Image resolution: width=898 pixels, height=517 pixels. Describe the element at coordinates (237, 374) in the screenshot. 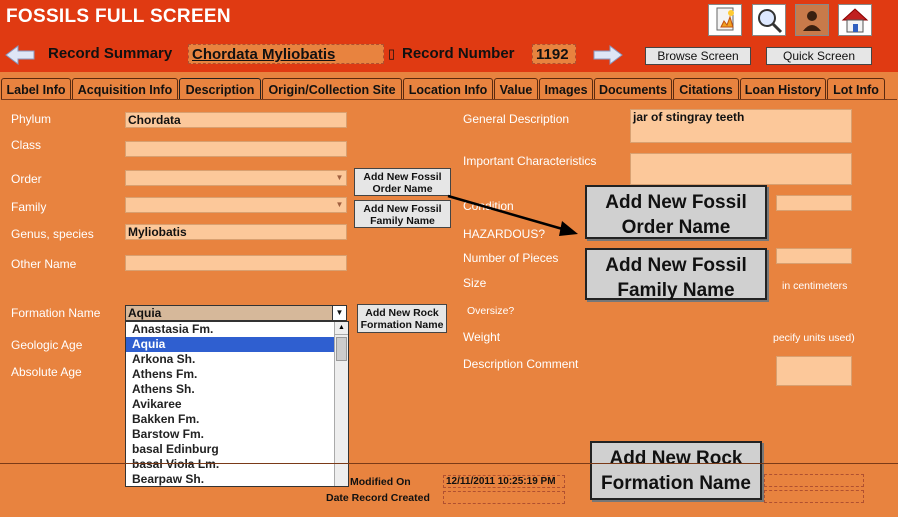

I see `list-item: Athens Fm.` at that location.